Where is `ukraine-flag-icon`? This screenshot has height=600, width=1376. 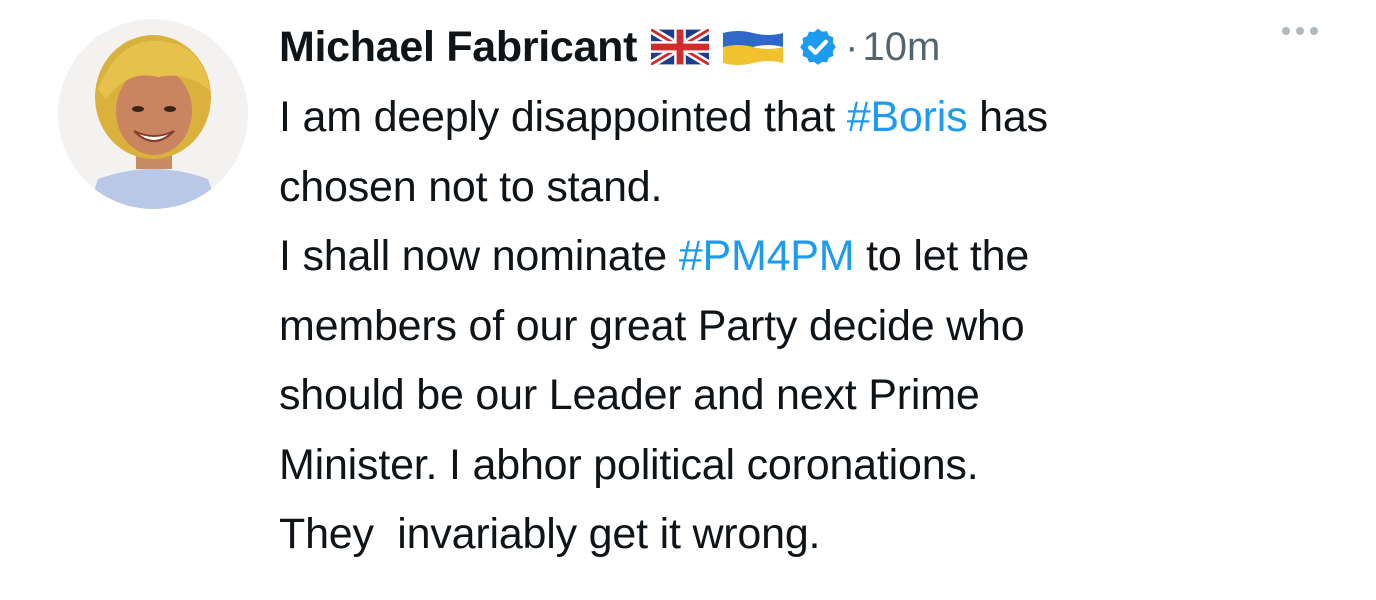
ukraine-flag-icon is located at coordinates (753, 47).